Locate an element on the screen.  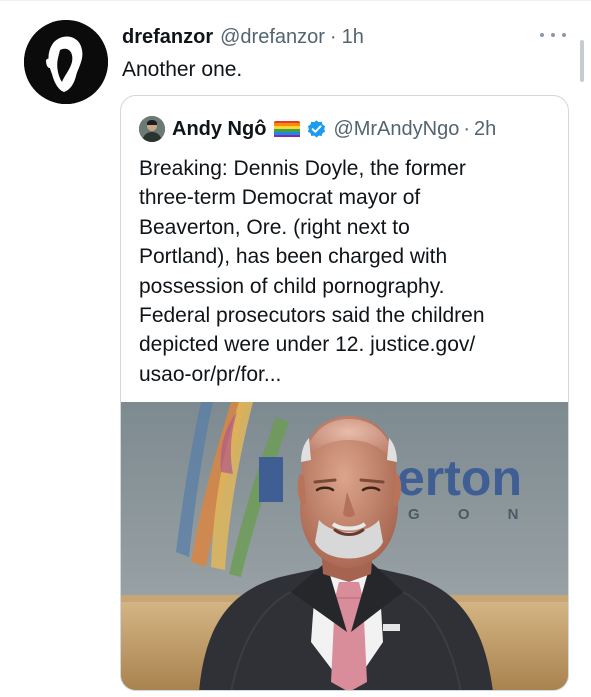
quoted-avatar-portrait-icon is located at coordinates (152, 129).